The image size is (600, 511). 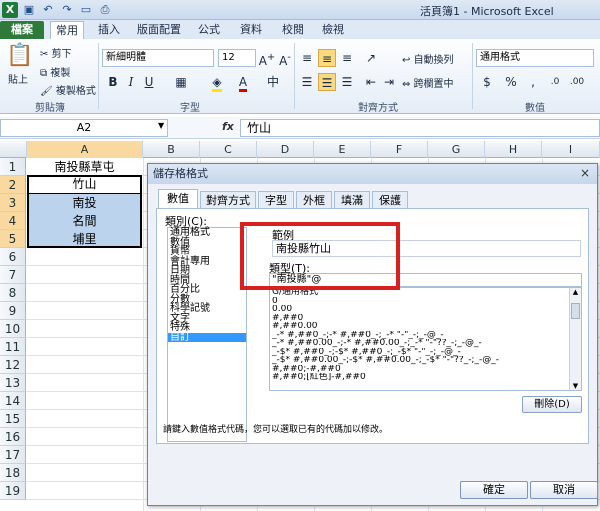 What do you see at coordinates (109, 30) in the screenshot?
I see `tab-insert: 插入` at bounding box center [109, 30].